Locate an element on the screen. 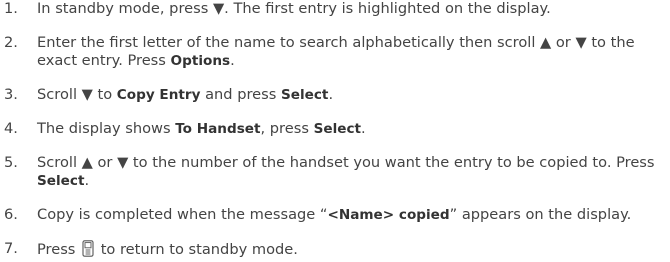 Image resolution: width=670 pixels, height=262 pixels. keyword: <Name> copied is located at coordinates (388, 215).